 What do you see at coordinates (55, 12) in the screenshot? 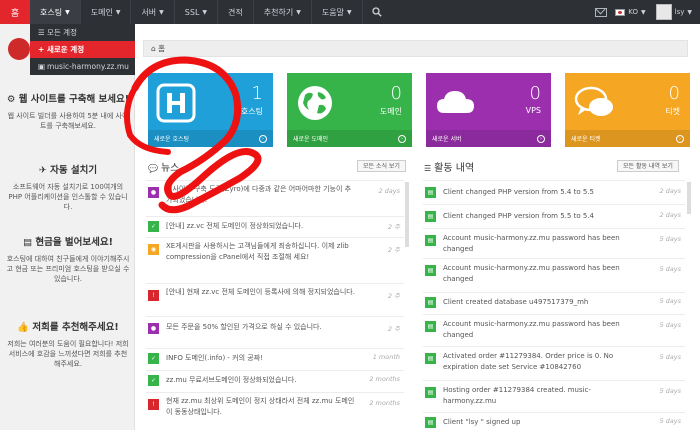
I see `nav-hosting: 호스팅 ▼` at bounding box center [55, 12].